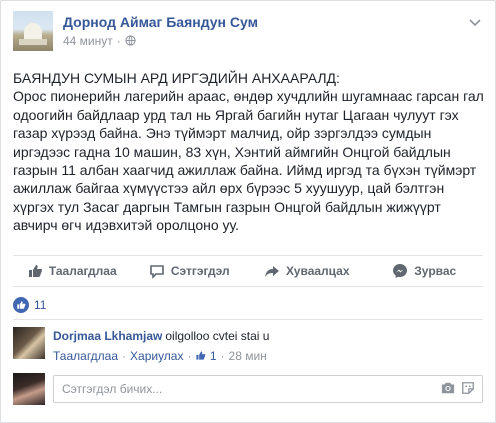 This screenshot has height=423, width=496. I want to click on like-reaction-icon, so click(21, 305).